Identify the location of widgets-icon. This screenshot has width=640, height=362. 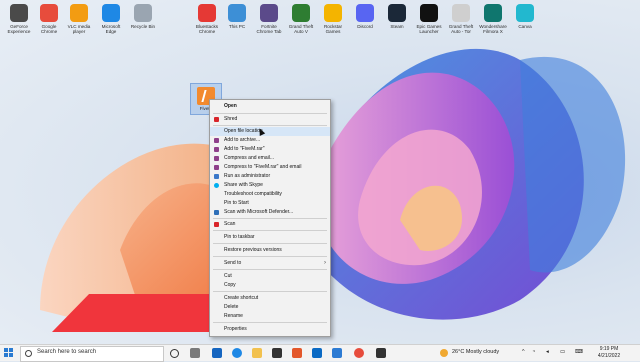
(217, 353).